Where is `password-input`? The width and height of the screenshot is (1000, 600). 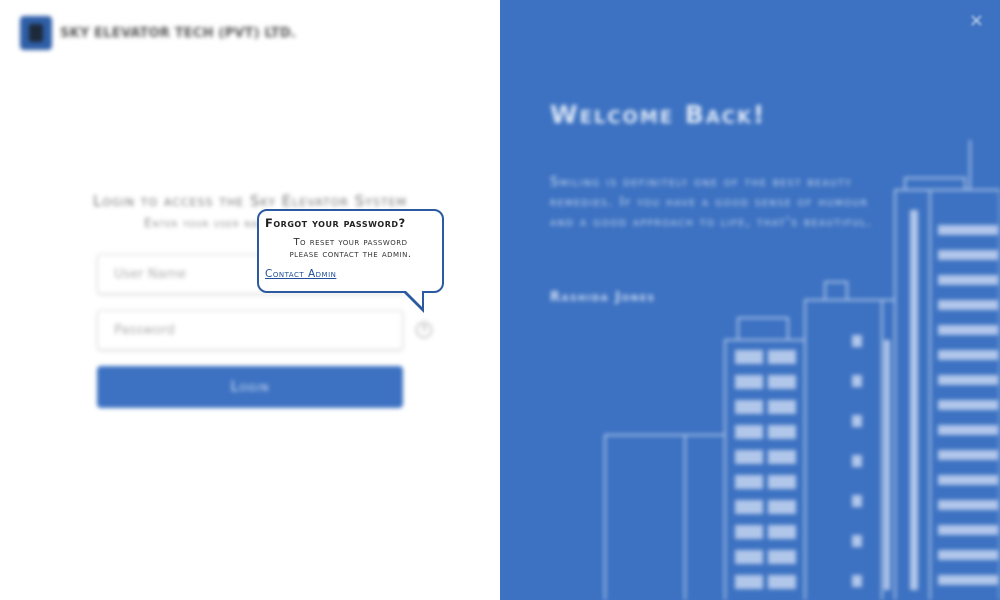
password-input is located at coordinates (250, 330).